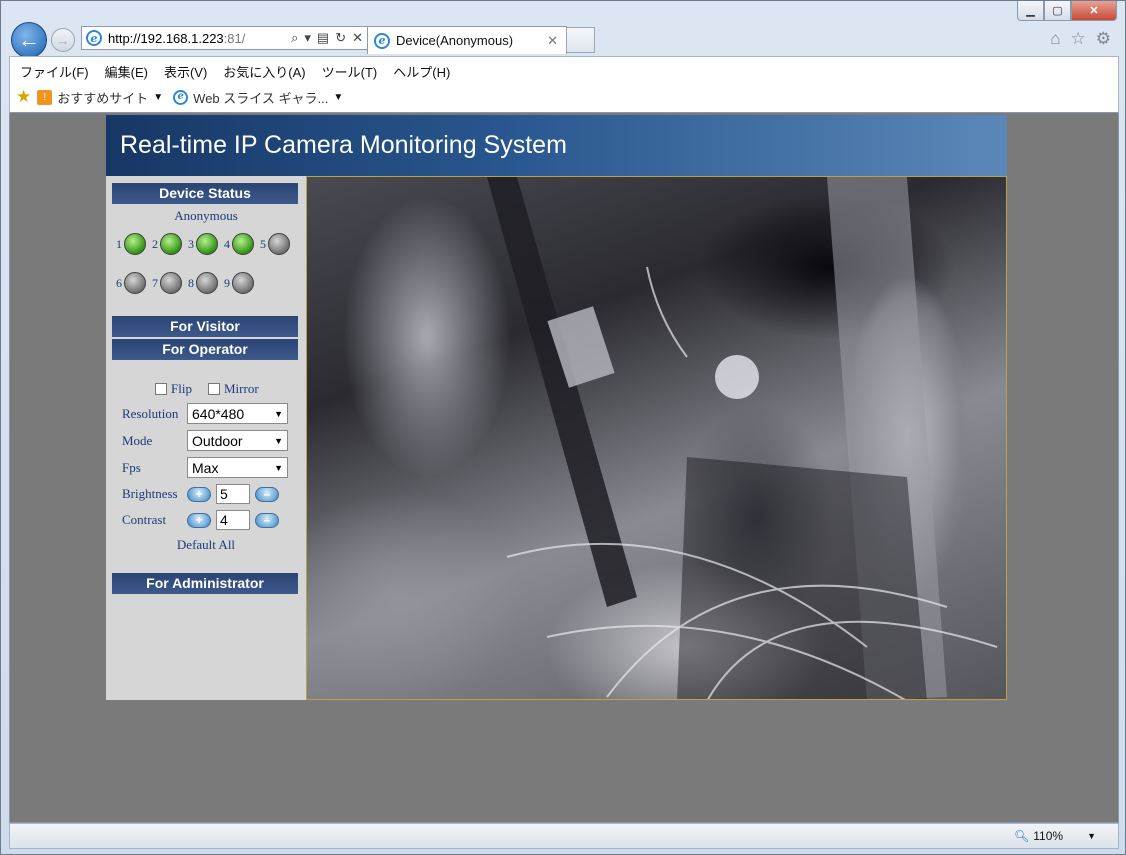  Describe the element at coordinates (150, 413) in the screenshot. I see `resolution-label: Resolution` at that location.